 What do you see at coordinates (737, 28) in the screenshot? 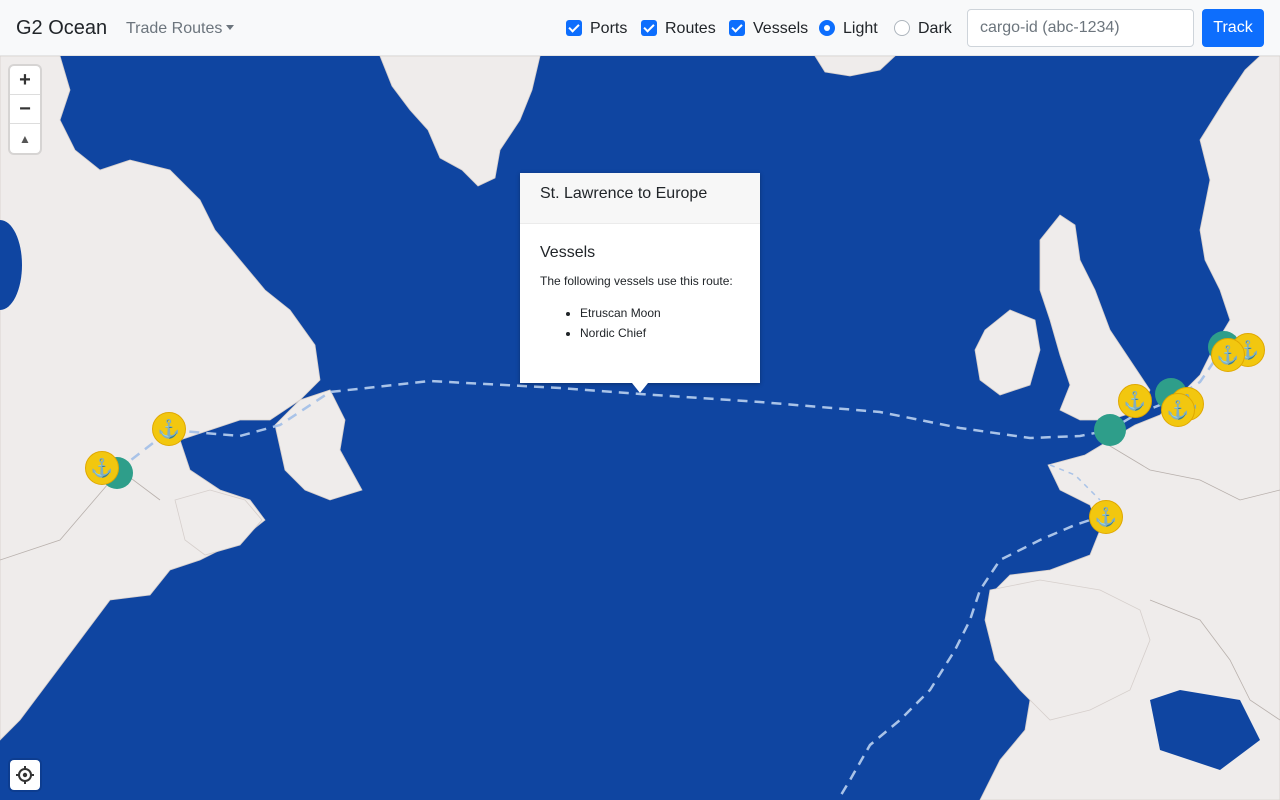
I see `vessels-checkbox` at bounding box center [737, 28].